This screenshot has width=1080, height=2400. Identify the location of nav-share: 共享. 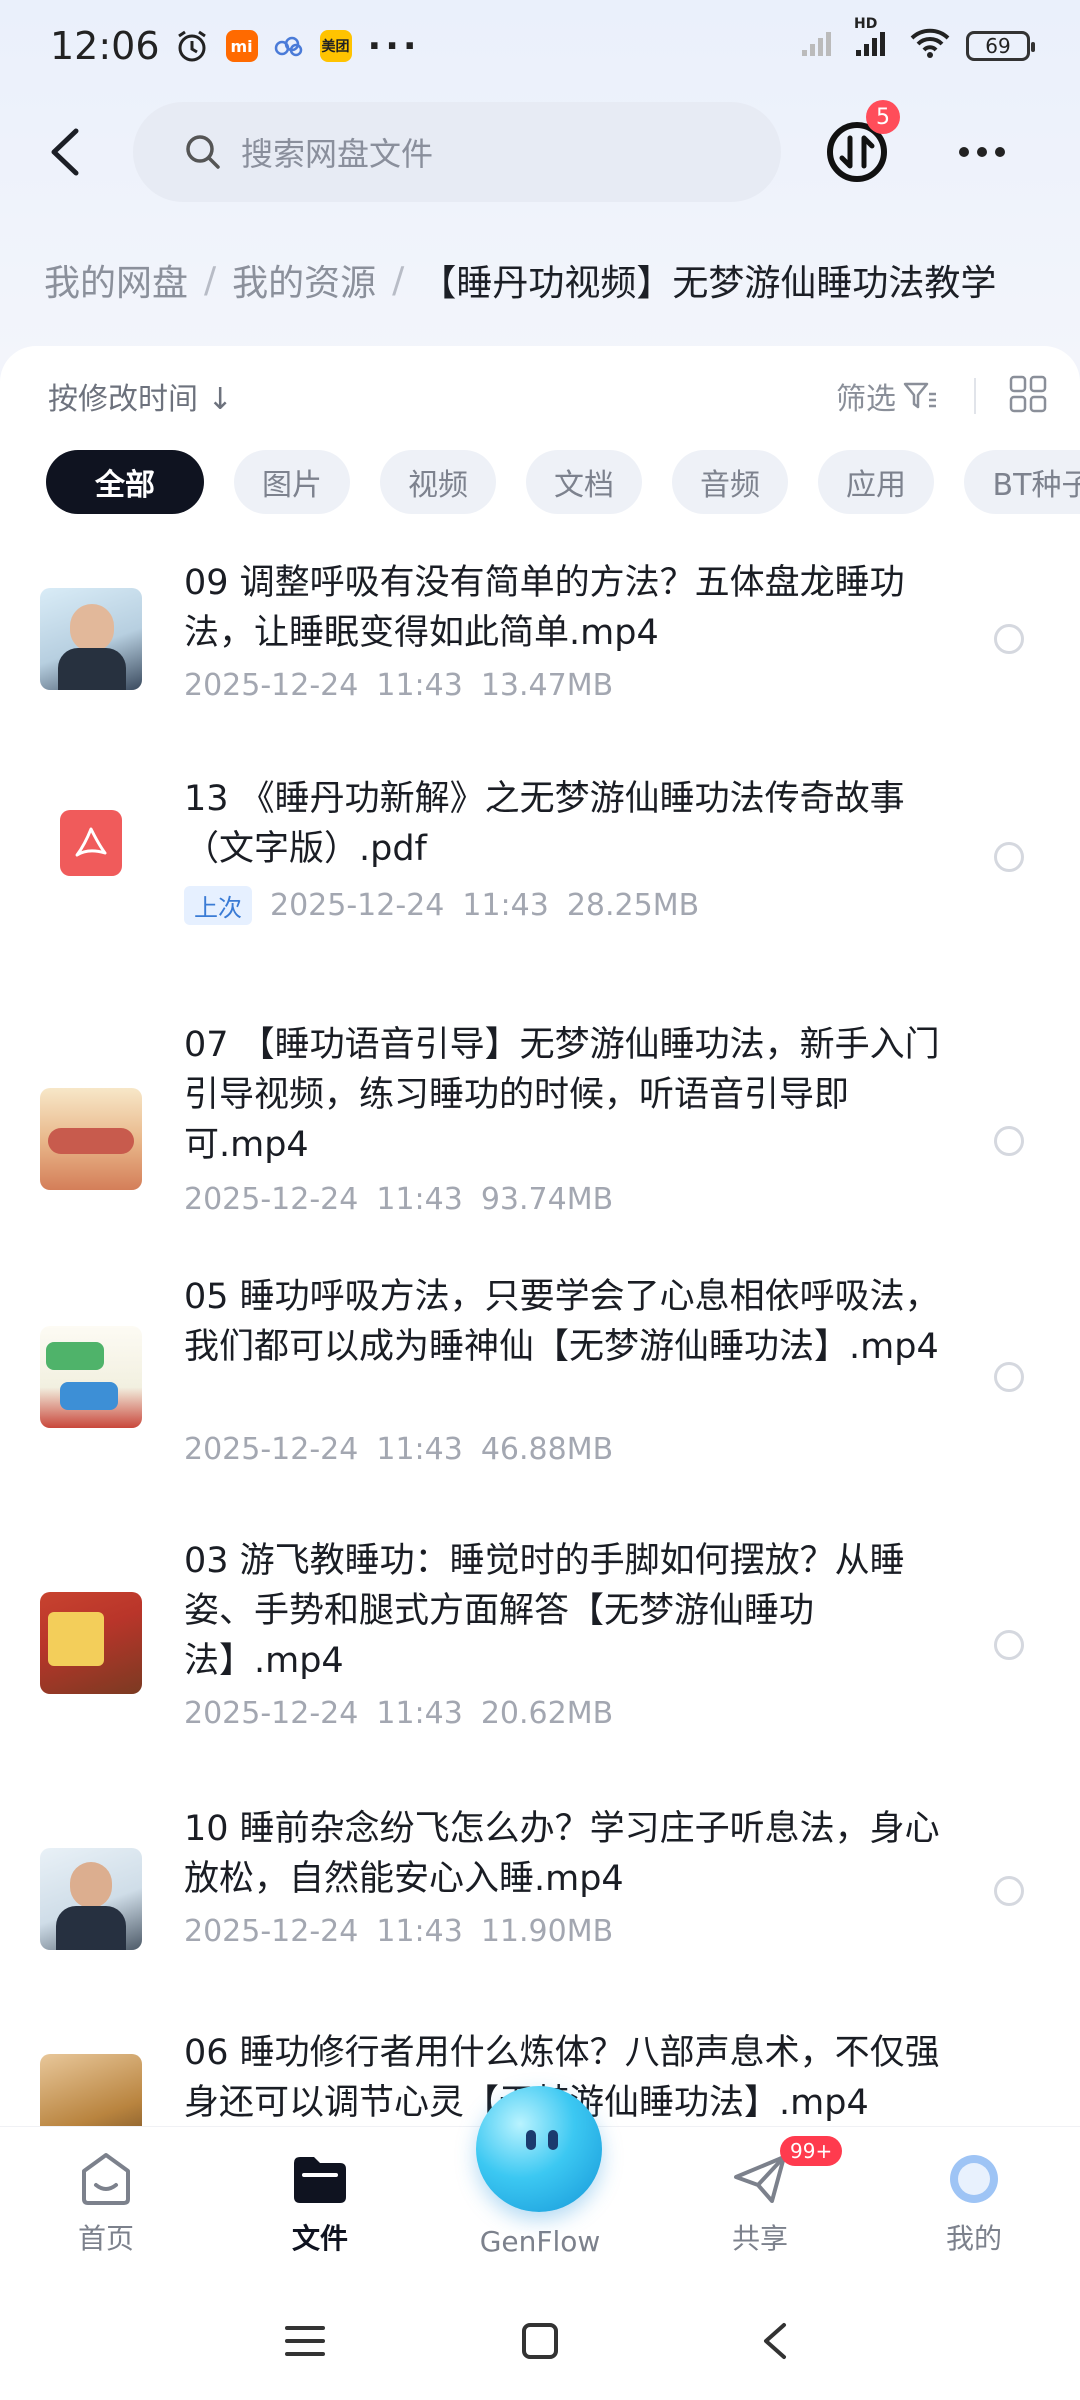
(760, 2204).